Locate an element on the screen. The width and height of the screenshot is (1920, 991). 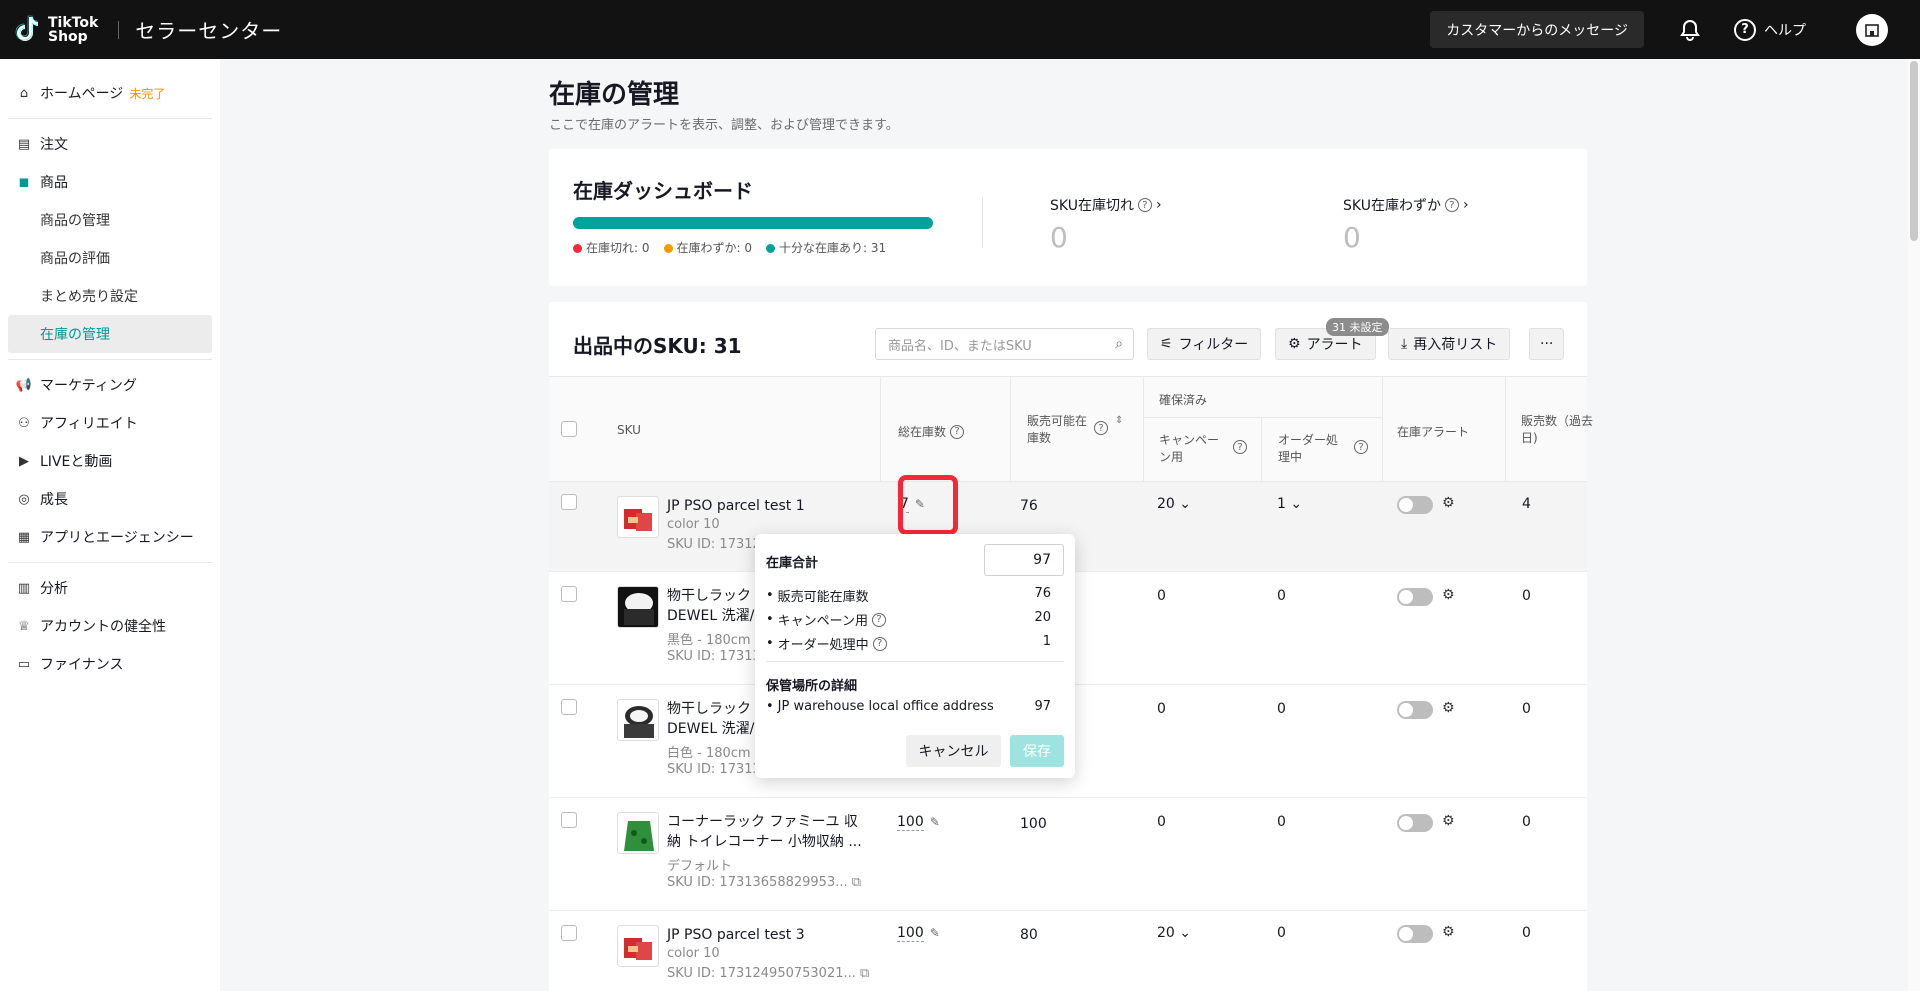
app-title: セラーセンター is located at coordinates (209, 31).